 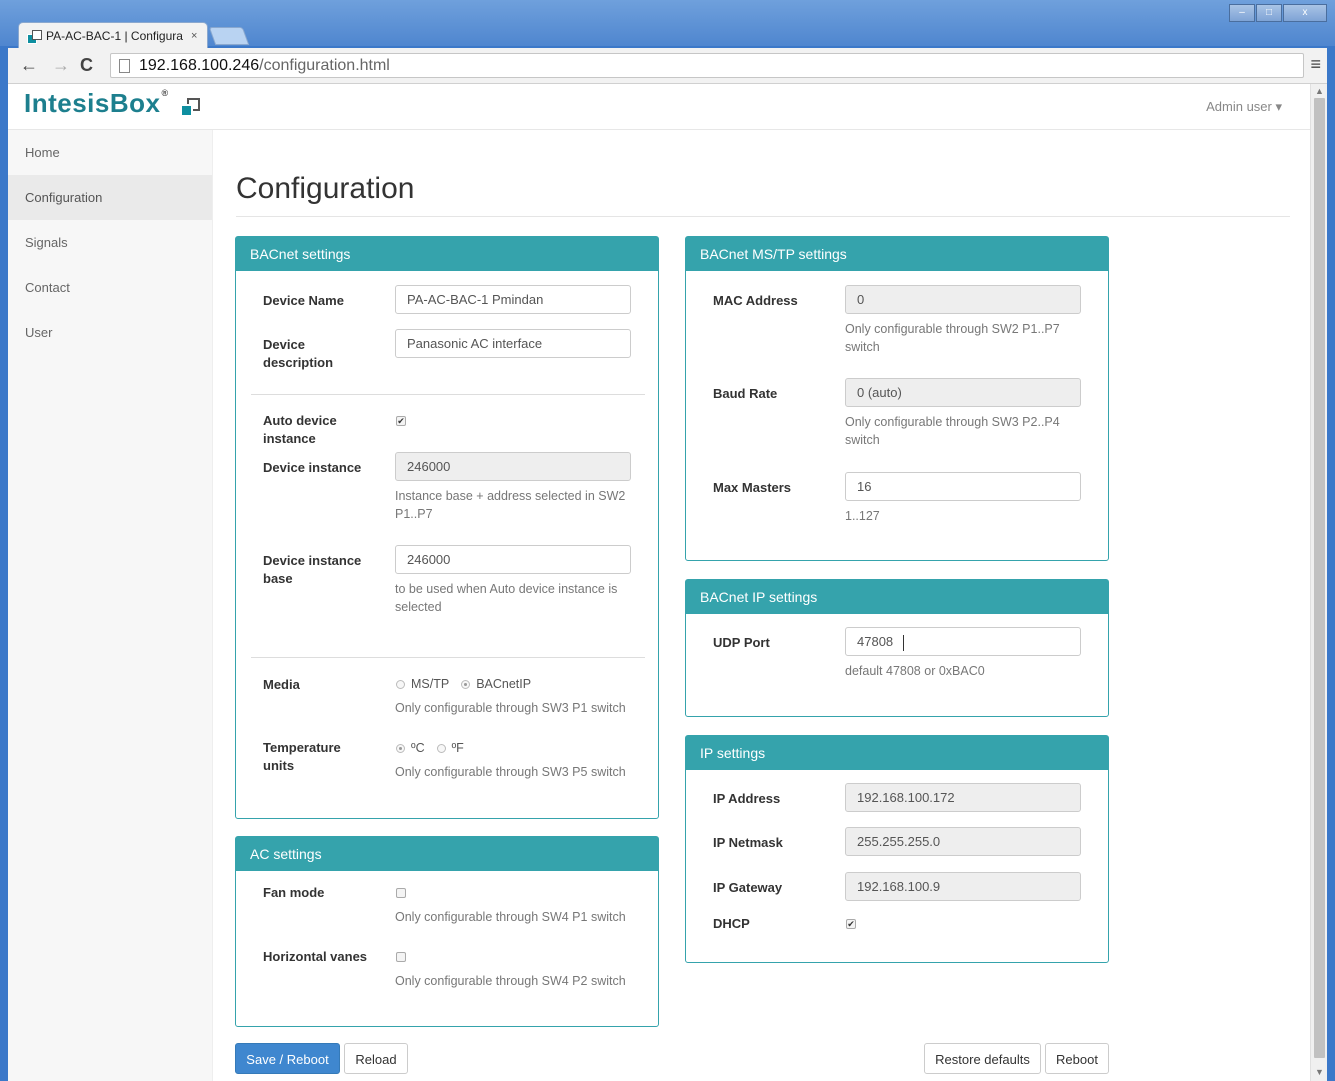 I want to click on sidebar-item-signals: Signals, so click(x=110, y=242).